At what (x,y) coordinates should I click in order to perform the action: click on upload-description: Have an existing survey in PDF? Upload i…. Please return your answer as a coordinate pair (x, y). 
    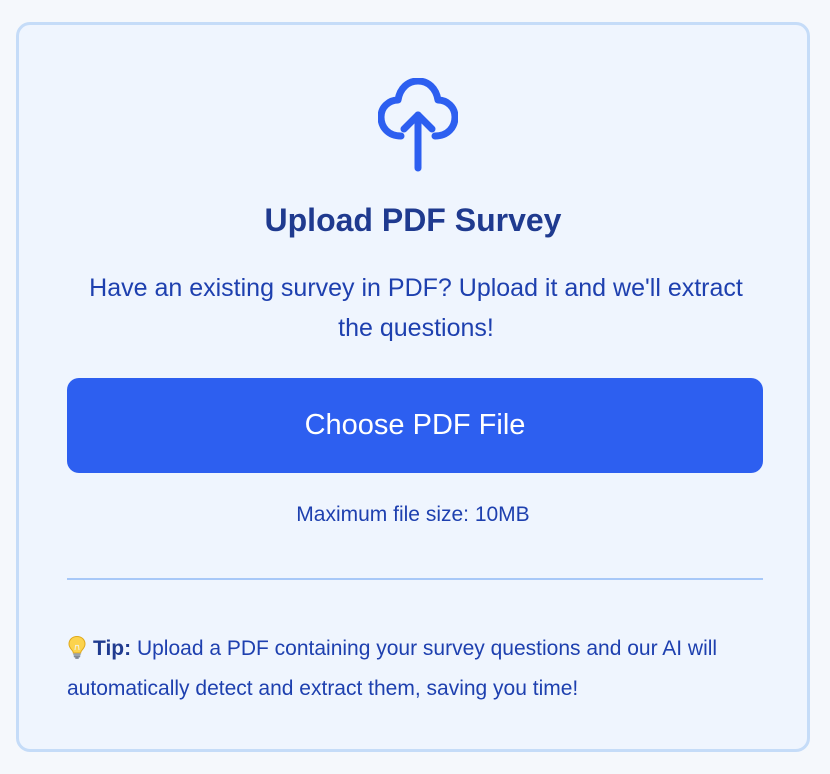
    Looking at the image, I should click on (416, 308).